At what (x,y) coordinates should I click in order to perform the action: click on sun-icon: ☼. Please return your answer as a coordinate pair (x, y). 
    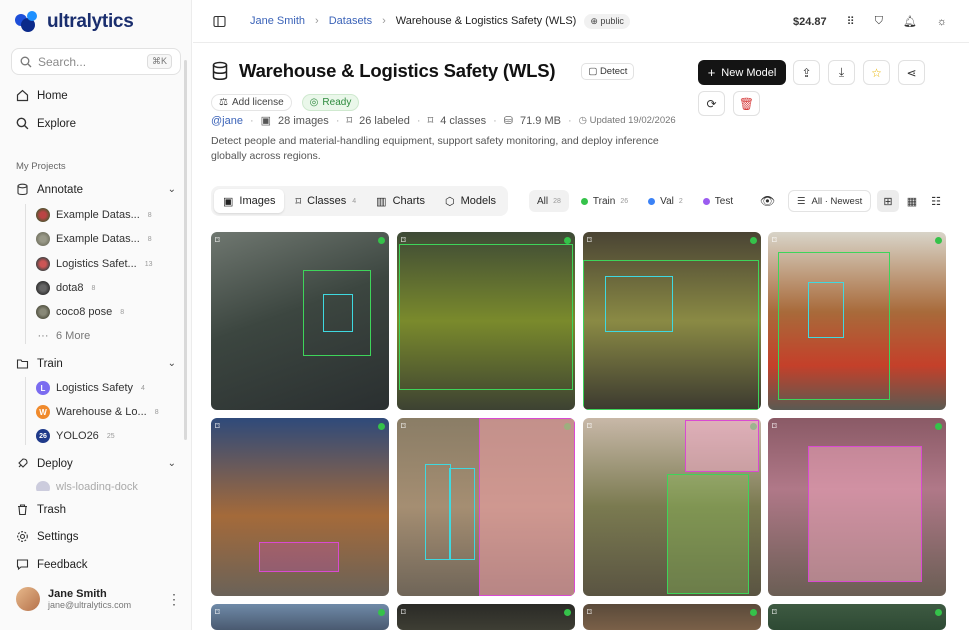
    Looking at the image, I should click on (942, 22).